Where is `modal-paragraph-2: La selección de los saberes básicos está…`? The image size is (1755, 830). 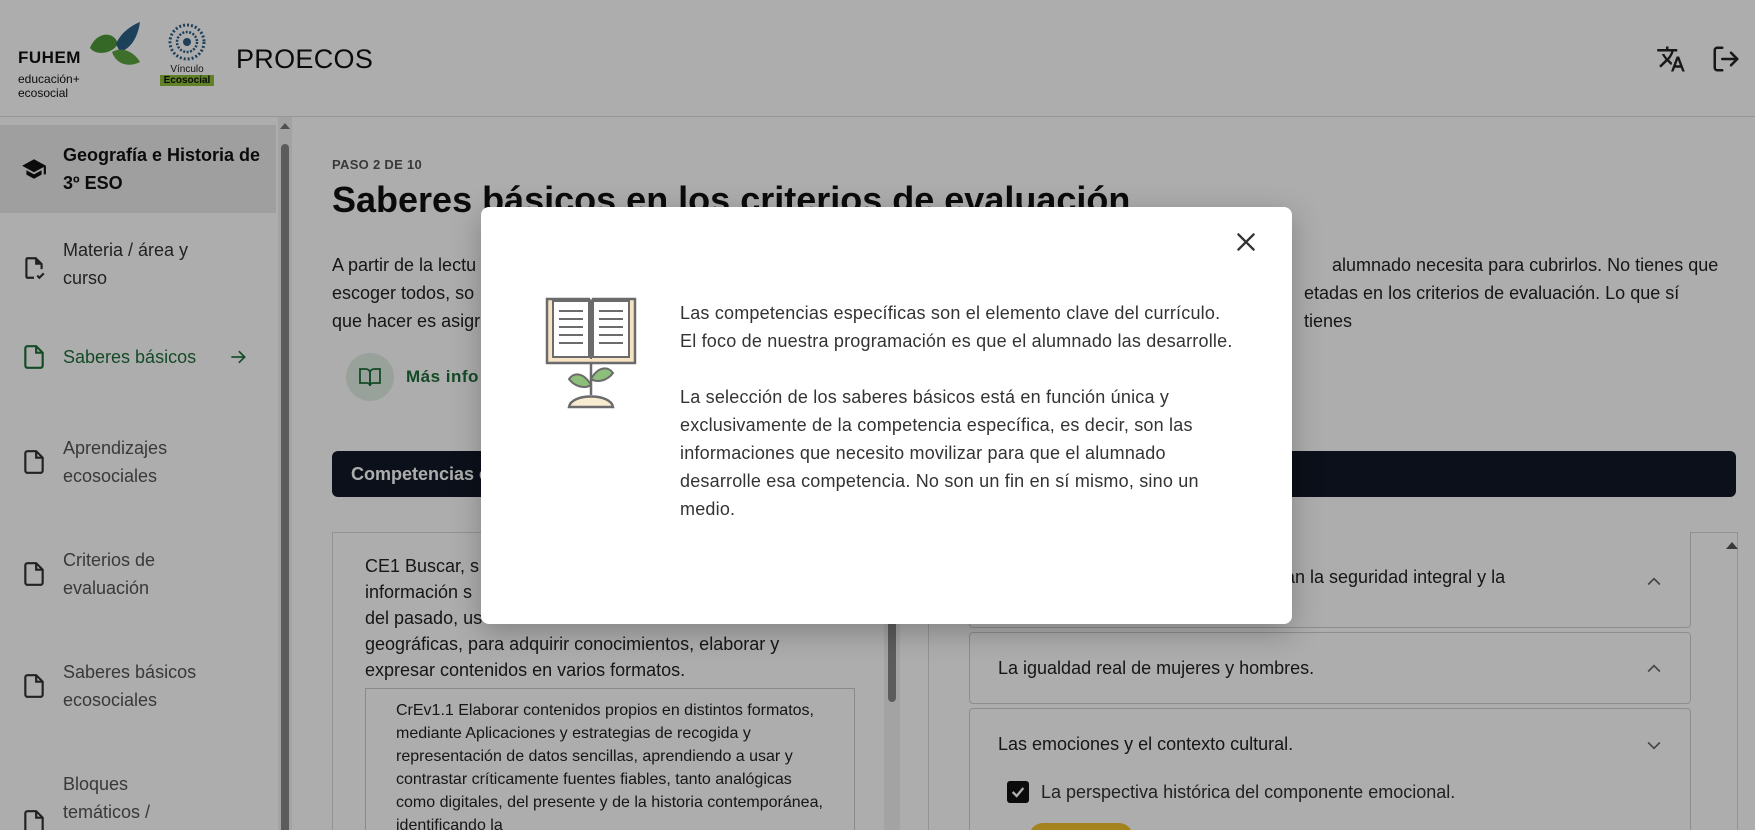
modal-paragraph-2: La selección de los saberes básicos está… is located at coordinates (939, 453).